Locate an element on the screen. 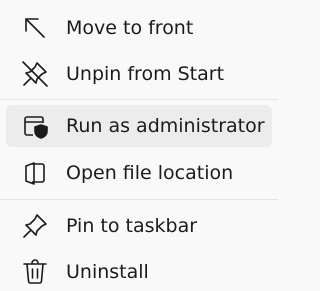  menu-item-label: Move to front is located at coordinates (130, 28).